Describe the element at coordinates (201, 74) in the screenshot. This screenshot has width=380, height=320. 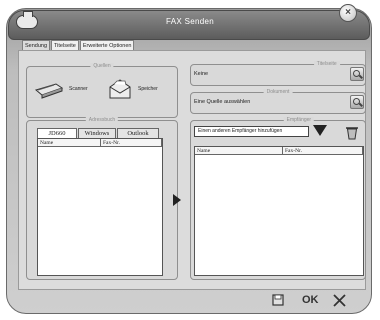
I see `cover-value: Keine` at that location.